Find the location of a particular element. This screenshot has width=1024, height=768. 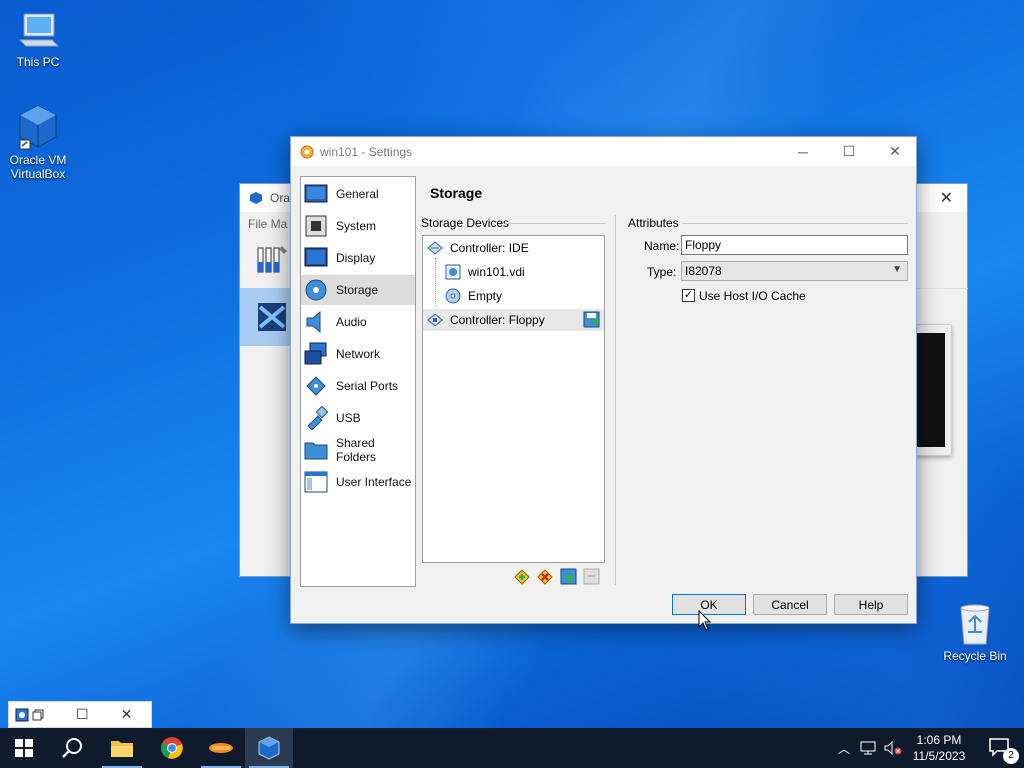

network-status-icon is located at coordinates (868, 748).